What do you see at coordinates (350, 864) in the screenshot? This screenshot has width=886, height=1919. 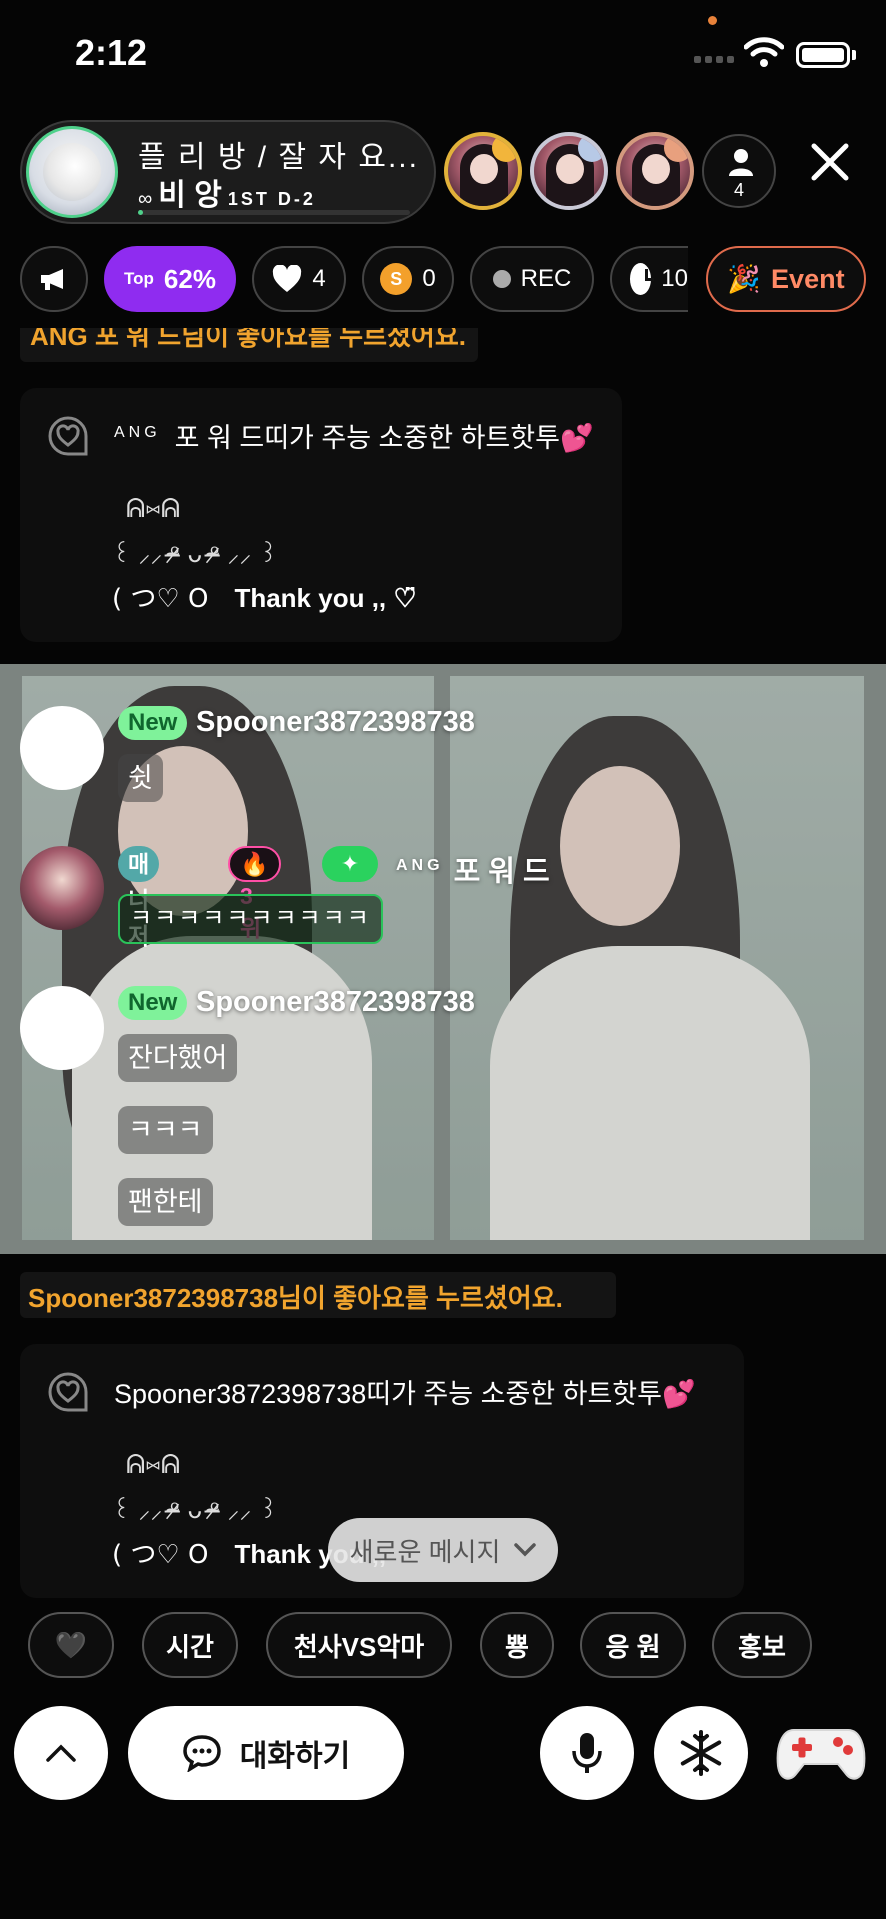 I see `sparkle-badge-icon: ✦` at bounding box center [350, 864].